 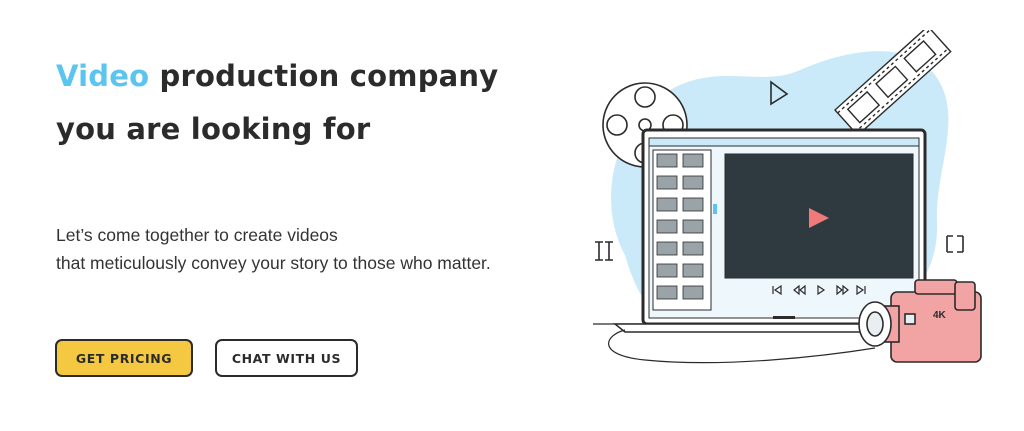 I want to click on chat-with-us-button: CHAT WITH US, so click(x=286, y=358).